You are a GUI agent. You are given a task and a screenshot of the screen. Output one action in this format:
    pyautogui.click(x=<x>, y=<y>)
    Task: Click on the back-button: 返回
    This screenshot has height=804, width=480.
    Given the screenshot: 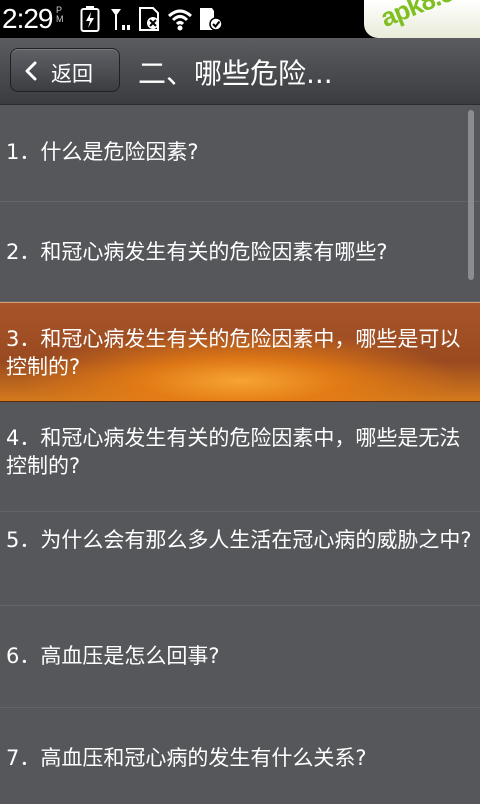 What is the action you would take?
    pyautogui.click(x=65, y=70)
    